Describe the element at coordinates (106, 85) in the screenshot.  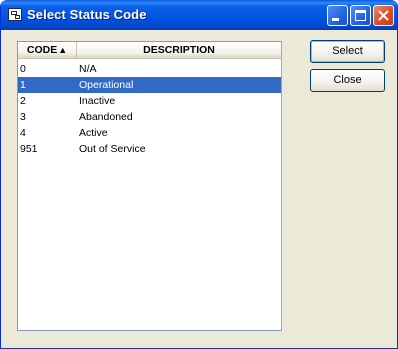
I see `row-description: Operational` at that location.